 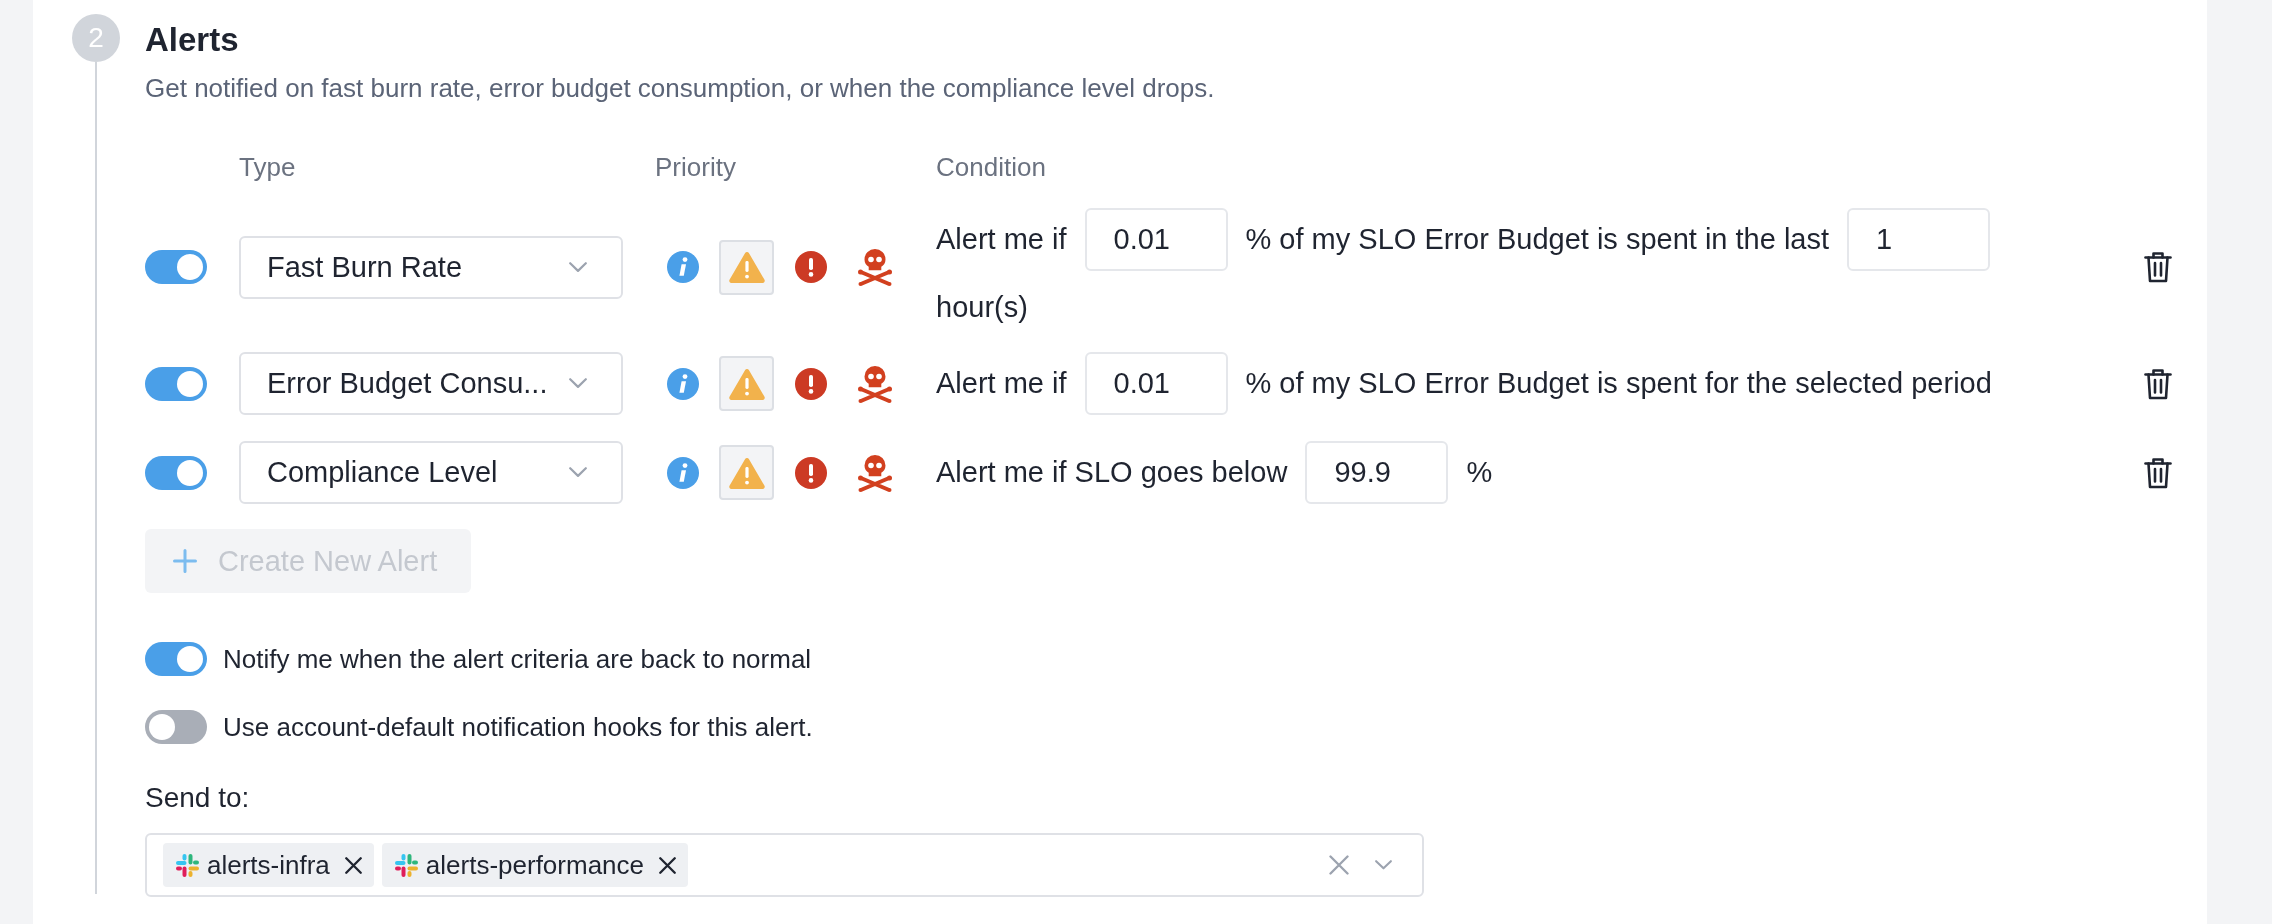 I want to click on condition-text: %, so click(x=1479, y=472).